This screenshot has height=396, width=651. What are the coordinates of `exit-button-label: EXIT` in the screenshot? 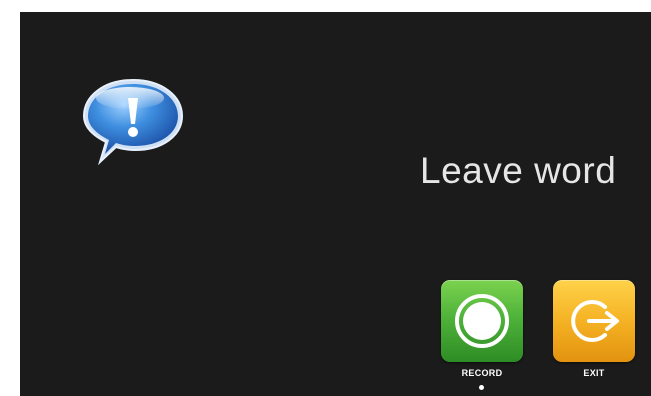 It's located at (594, 373).